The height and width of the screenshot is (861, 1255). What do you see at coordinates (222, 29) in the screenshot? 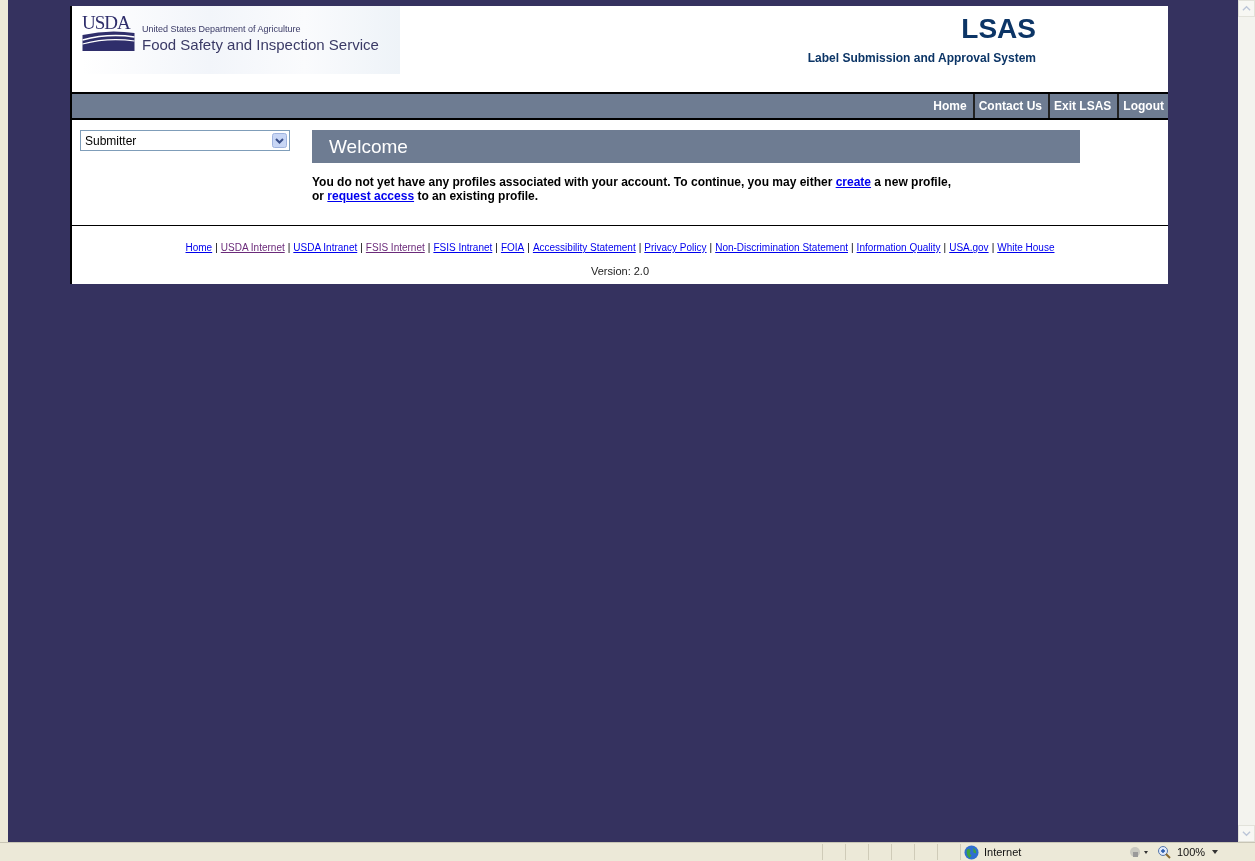
I see `agency-name: United States Department of Agriculture` at bounding box center [222, 29].